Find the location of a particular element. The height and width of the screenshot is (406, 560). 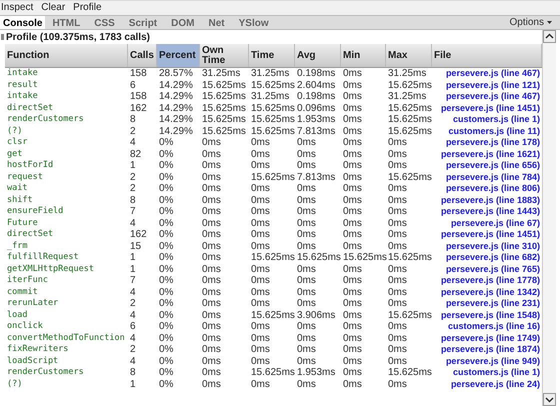

function-cell-text: fixRewriters is located at coordinates (38, 350).